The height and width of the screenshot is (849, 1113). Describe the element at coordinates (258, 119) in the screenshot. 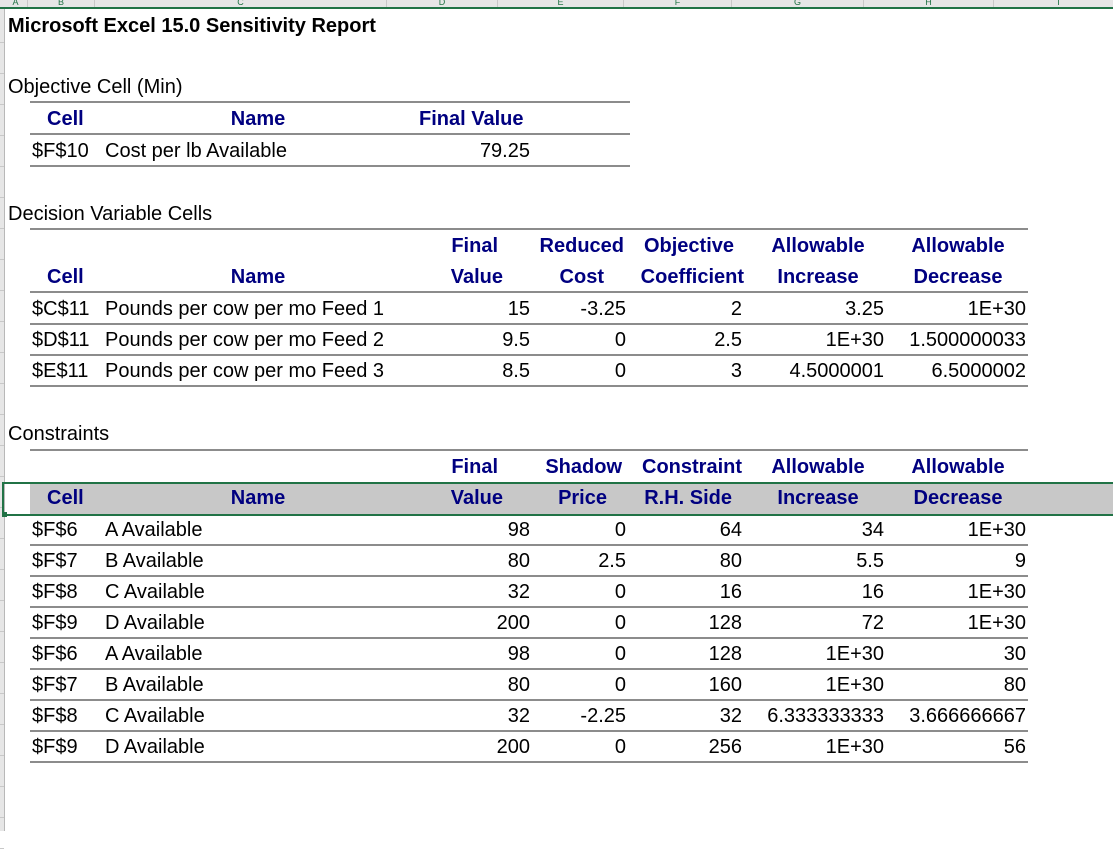

I see `objective-header-name: Name` at that location.